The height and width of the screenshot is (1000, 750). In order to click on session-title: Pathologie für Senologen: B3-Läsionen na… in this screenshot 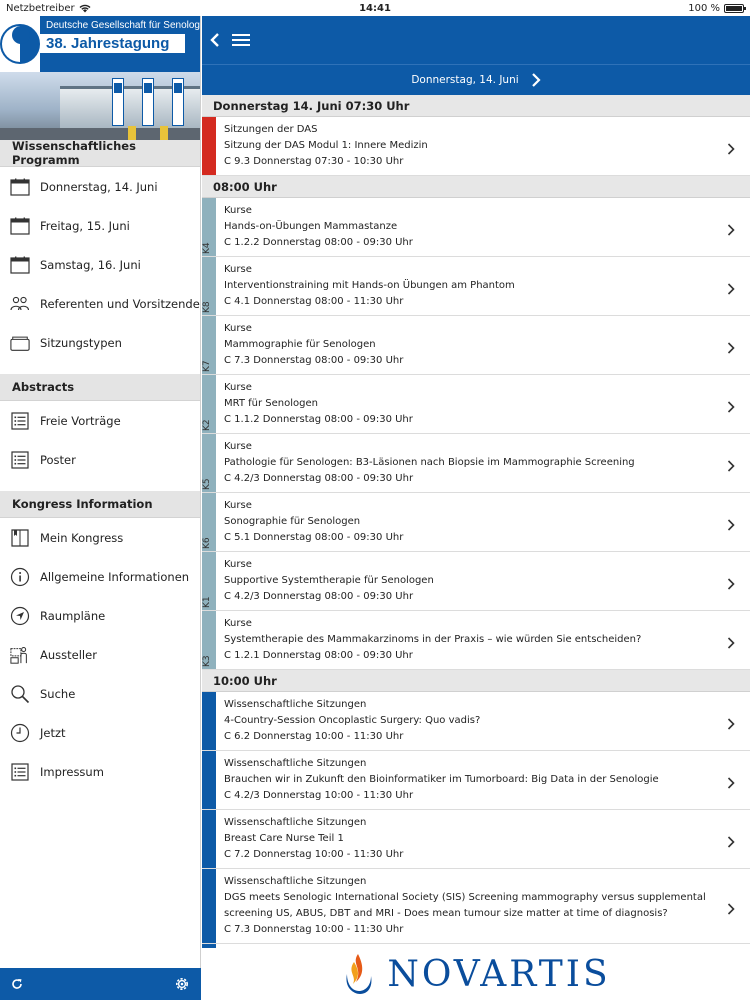, I will do `click(429, 462)`.